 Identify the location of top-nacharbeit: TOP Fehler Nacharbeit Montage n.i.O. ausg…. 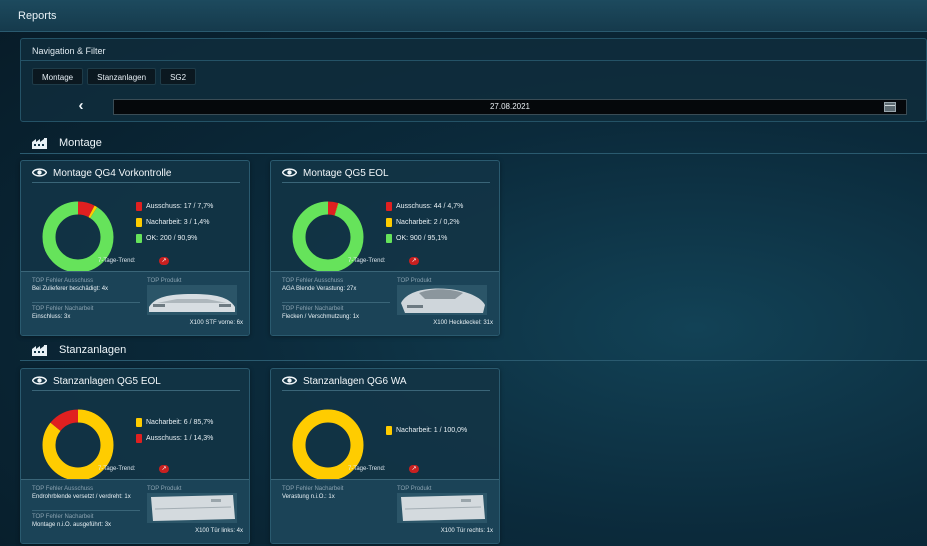
(86, 521).